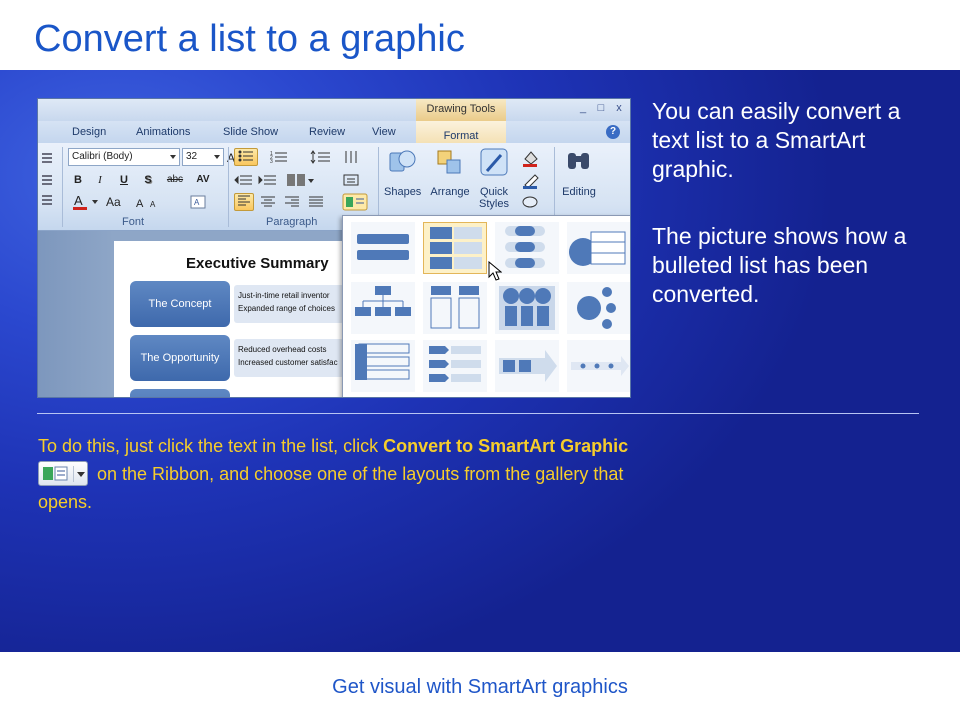 This screenshot has height=720, width=960. I want to click on strikethrough-button: abc, so click(175, 180).